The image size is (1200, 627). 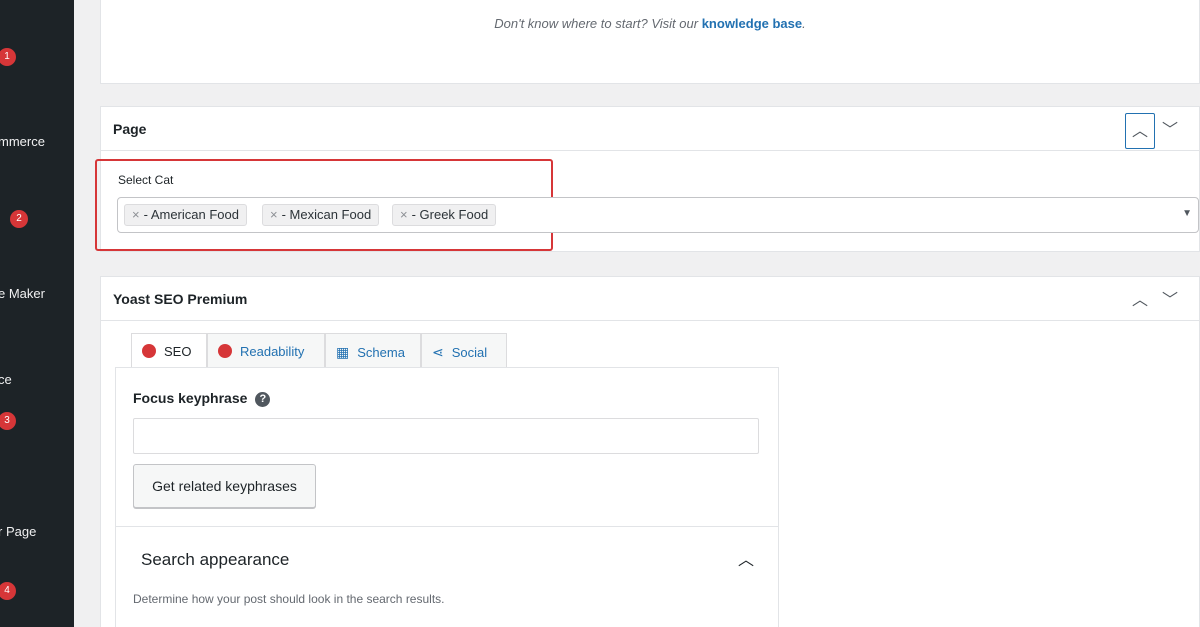 I want to click on chip-american-food: × - American Food, so click(x=185, y=215).